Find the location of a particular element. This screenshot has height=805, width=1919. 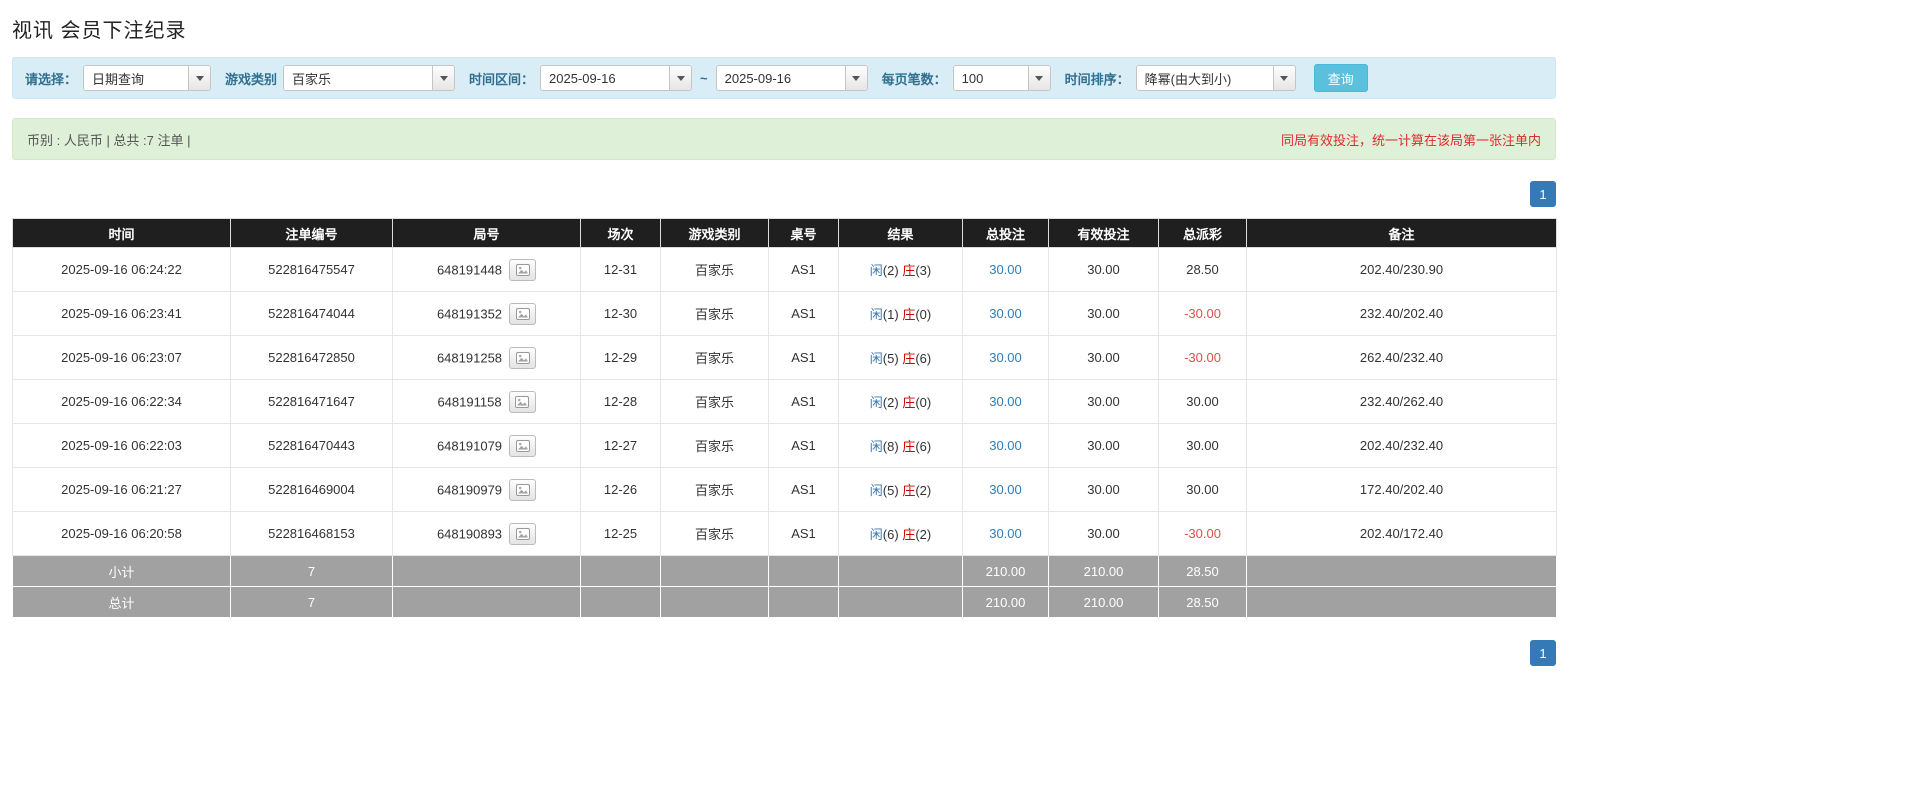

round-id-cell: 648191079 is located at coordinates (486, 445).